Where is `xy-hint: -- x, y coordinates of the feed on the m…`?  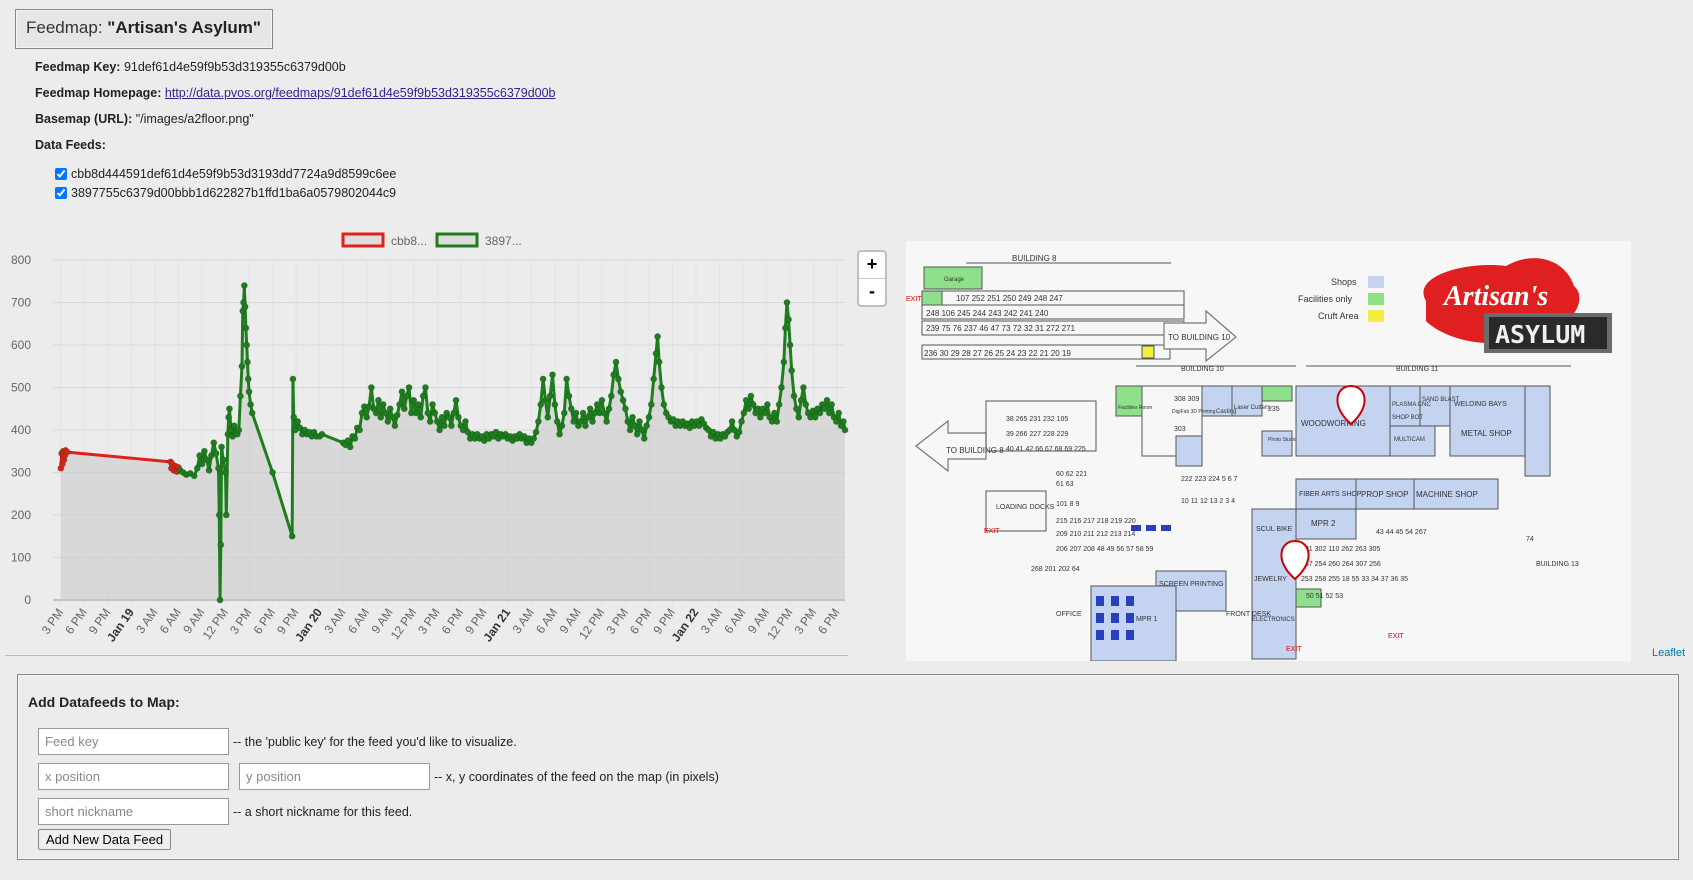
xy-hint: -- x, y coordinates of the feed on the m… is located at coordinates (576, 777).